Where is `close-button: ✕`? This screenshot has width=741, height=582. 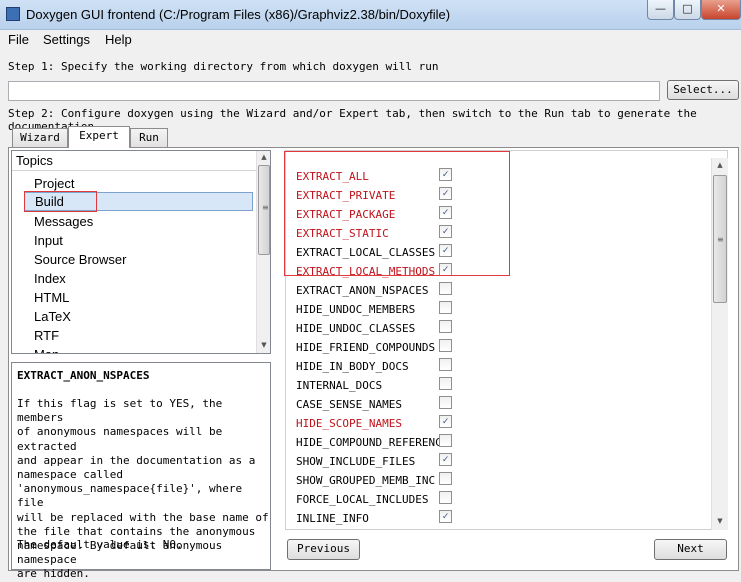
close-button: ✕ is located at coordinates (721, 10).